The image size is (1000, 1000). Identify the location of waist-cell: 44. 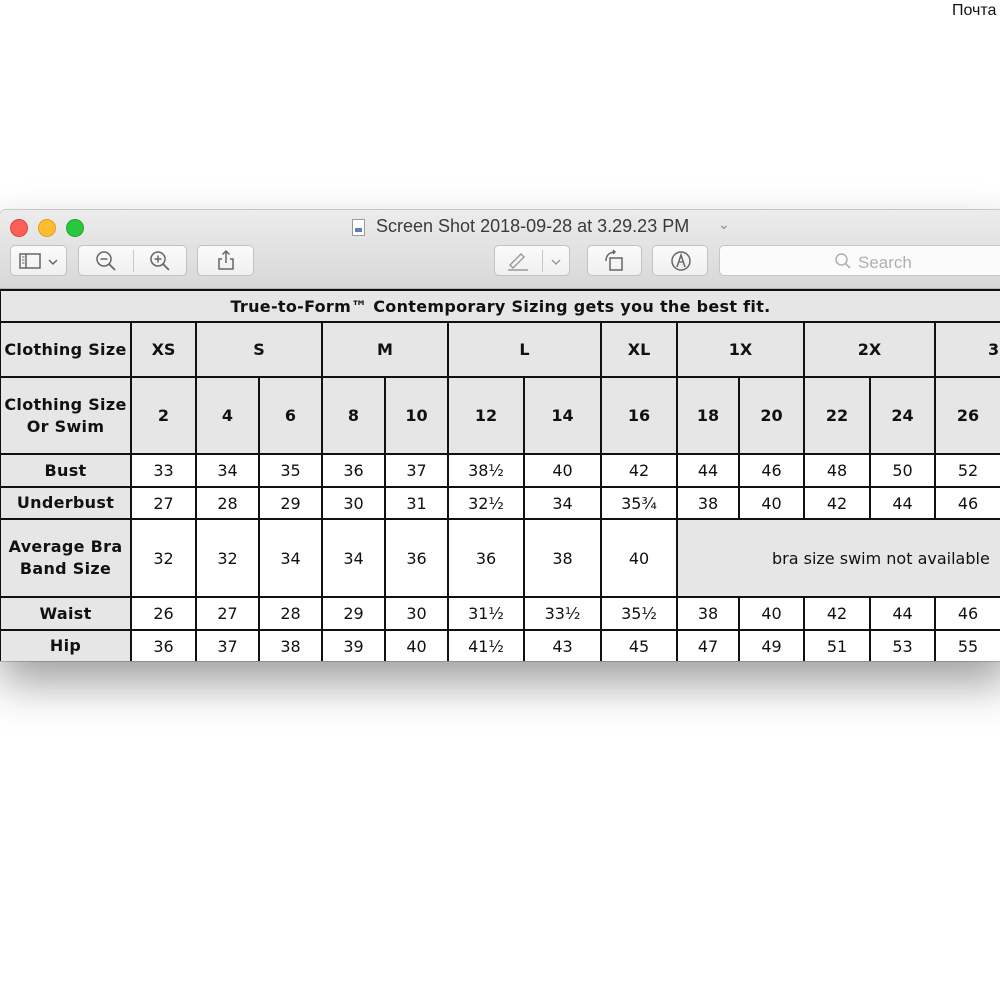
(902, 613).